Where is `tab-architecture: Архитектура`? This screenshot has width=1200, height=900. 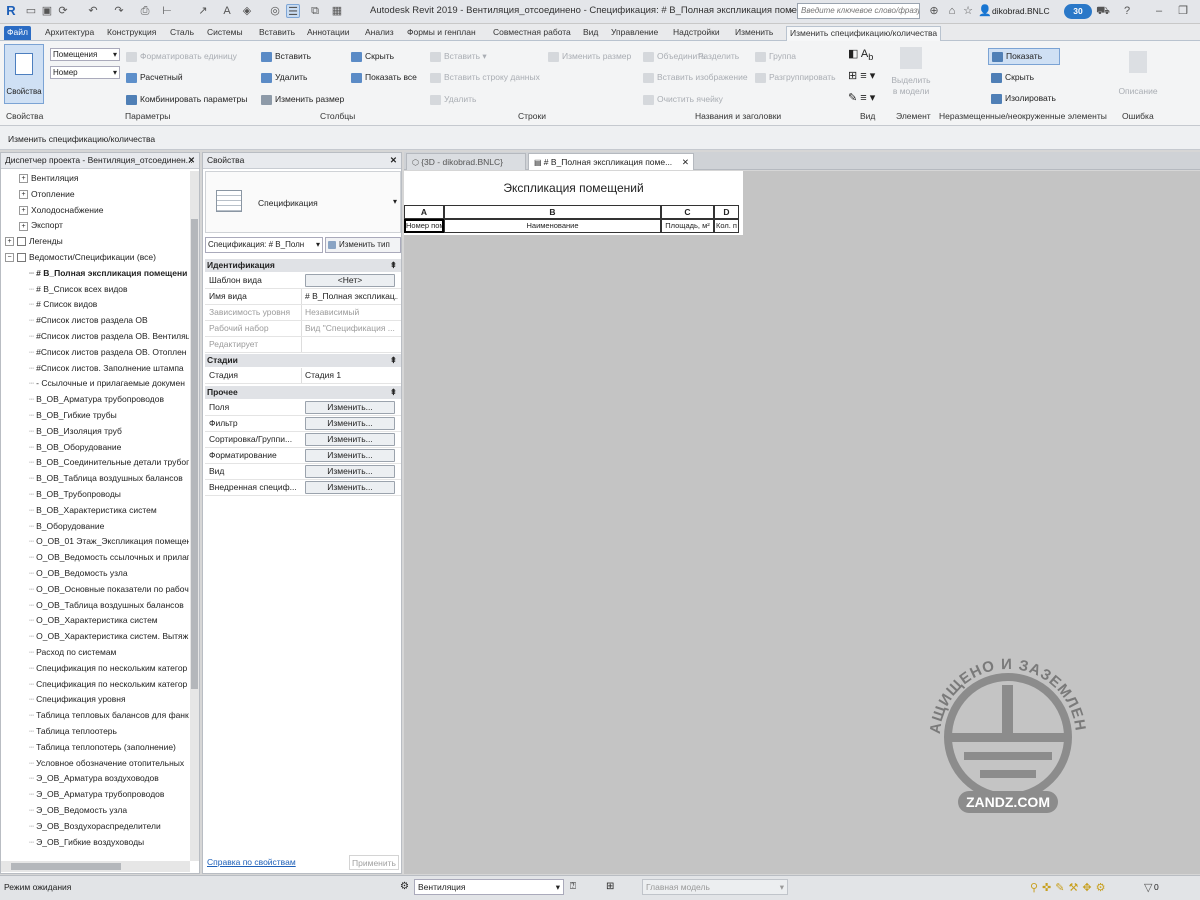
tab-architecture: Архитектура is located at coordinates (69, 33).